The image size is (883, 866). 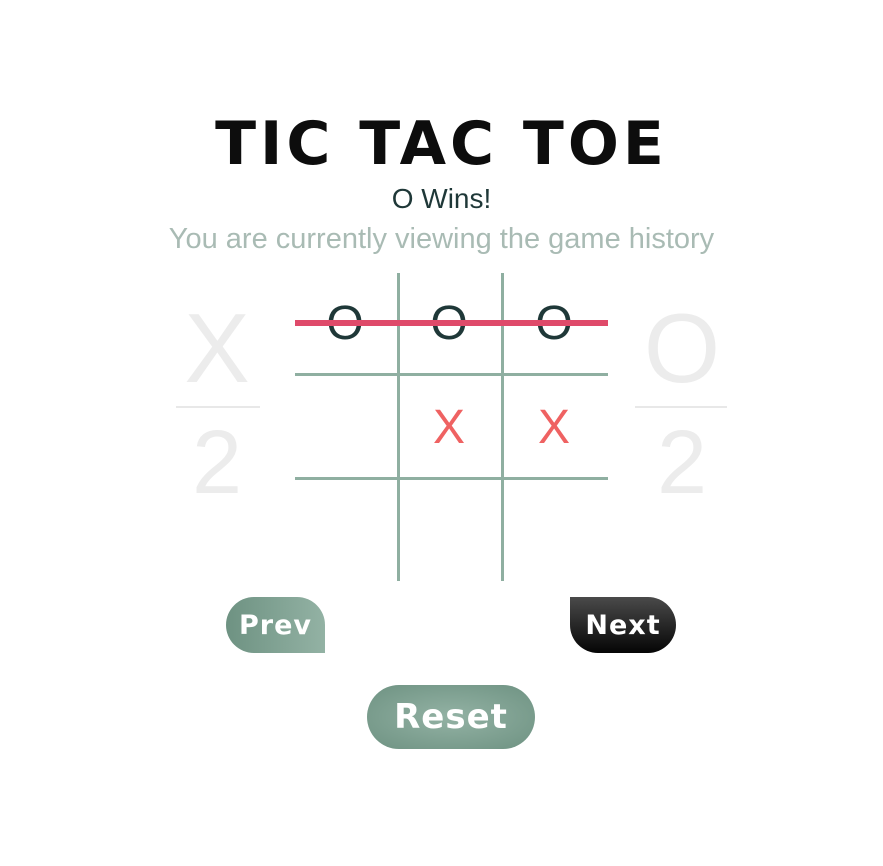 I want to click on prev-button: Prev, so click(x=275, y=625).